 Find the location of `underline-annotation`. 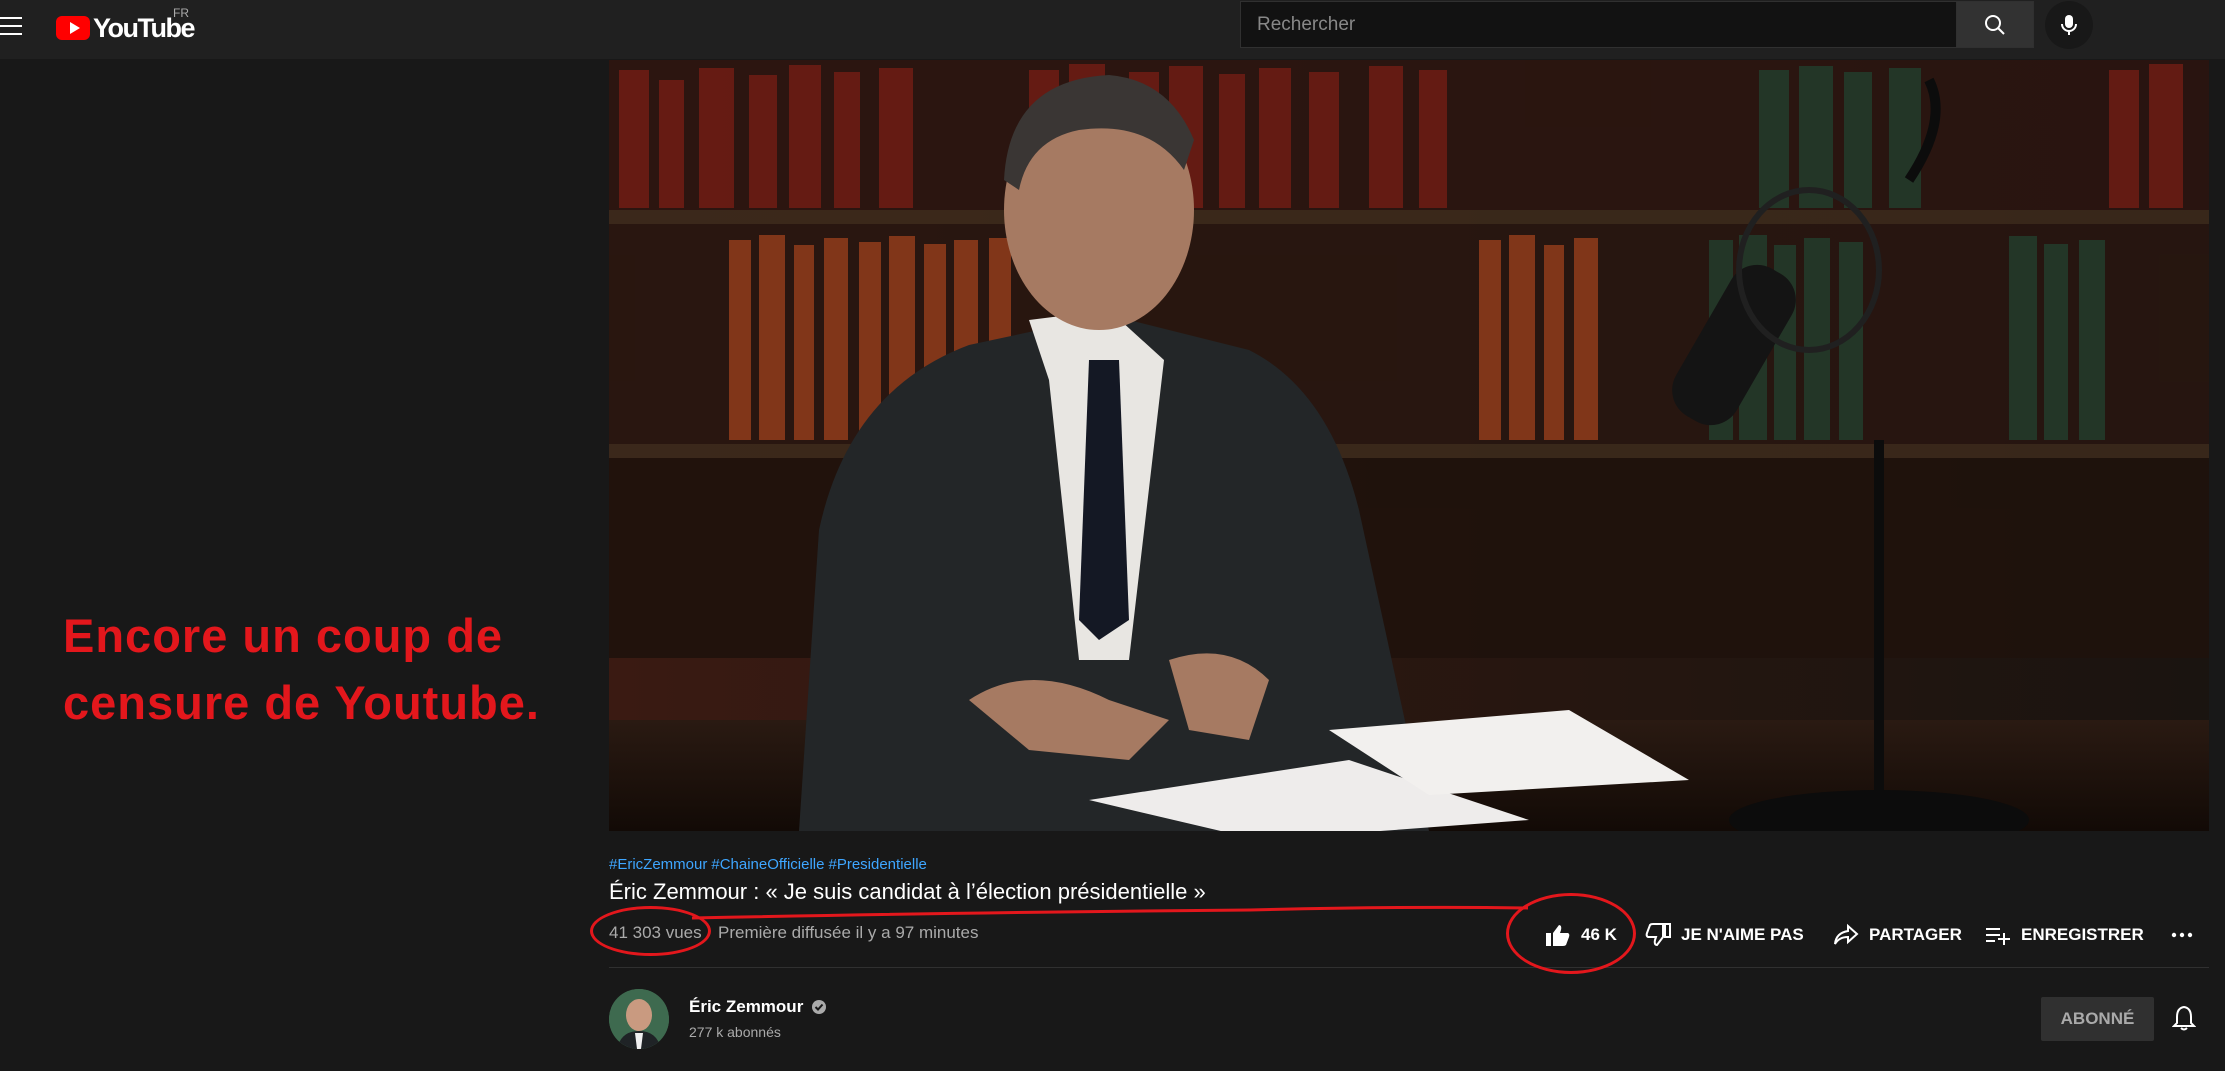

underline-annotation is located at coordinates (1110, 912).